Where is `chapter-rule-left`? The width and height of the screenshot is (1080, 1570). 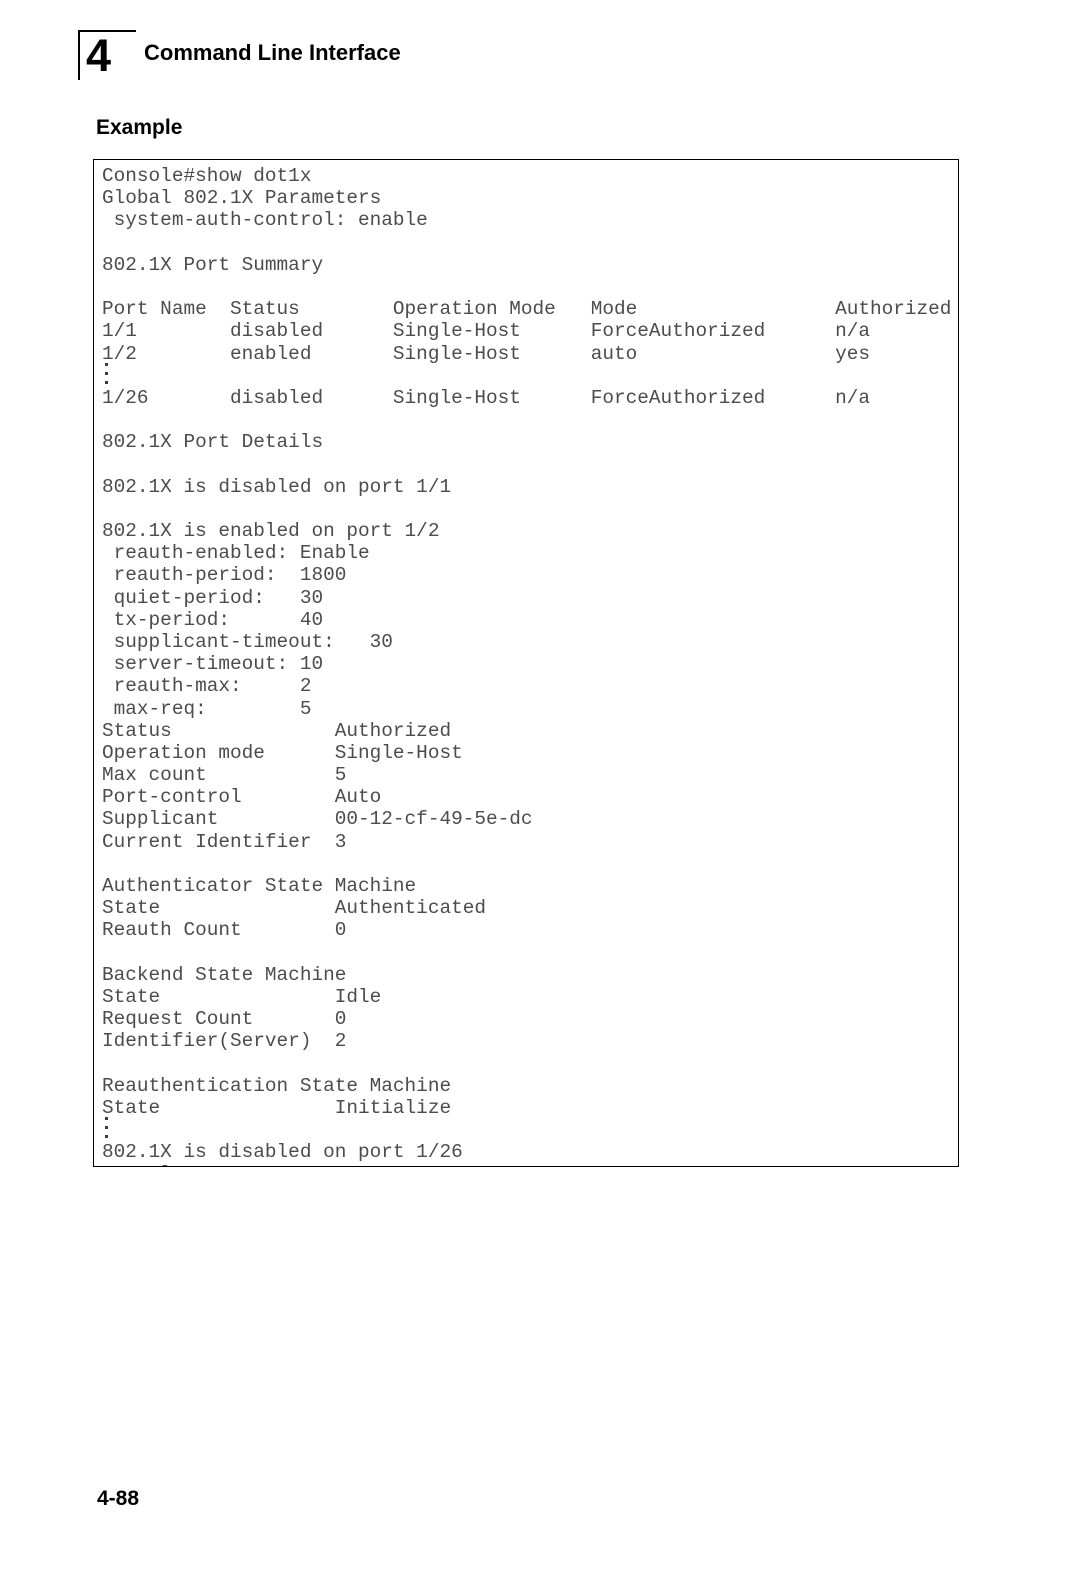
chapter-rule-left is located at coordinates (79, 55).